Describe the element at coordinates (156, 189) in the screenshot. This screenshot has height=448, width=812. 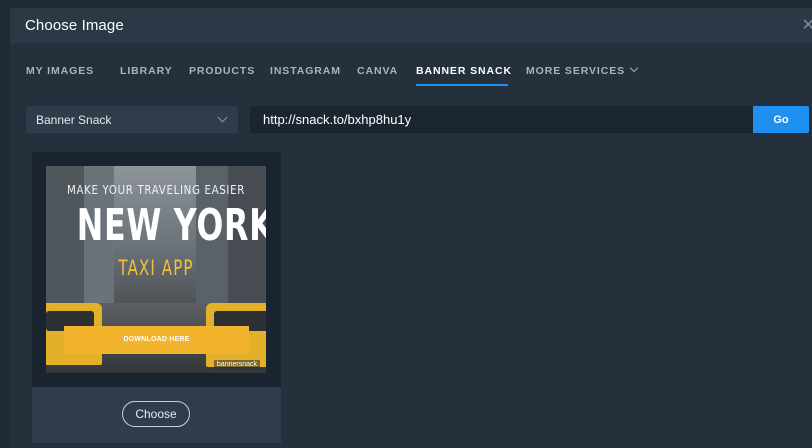
I see `banner-top-line: MAKE YOUR TRAVELING EASIER` at that location.